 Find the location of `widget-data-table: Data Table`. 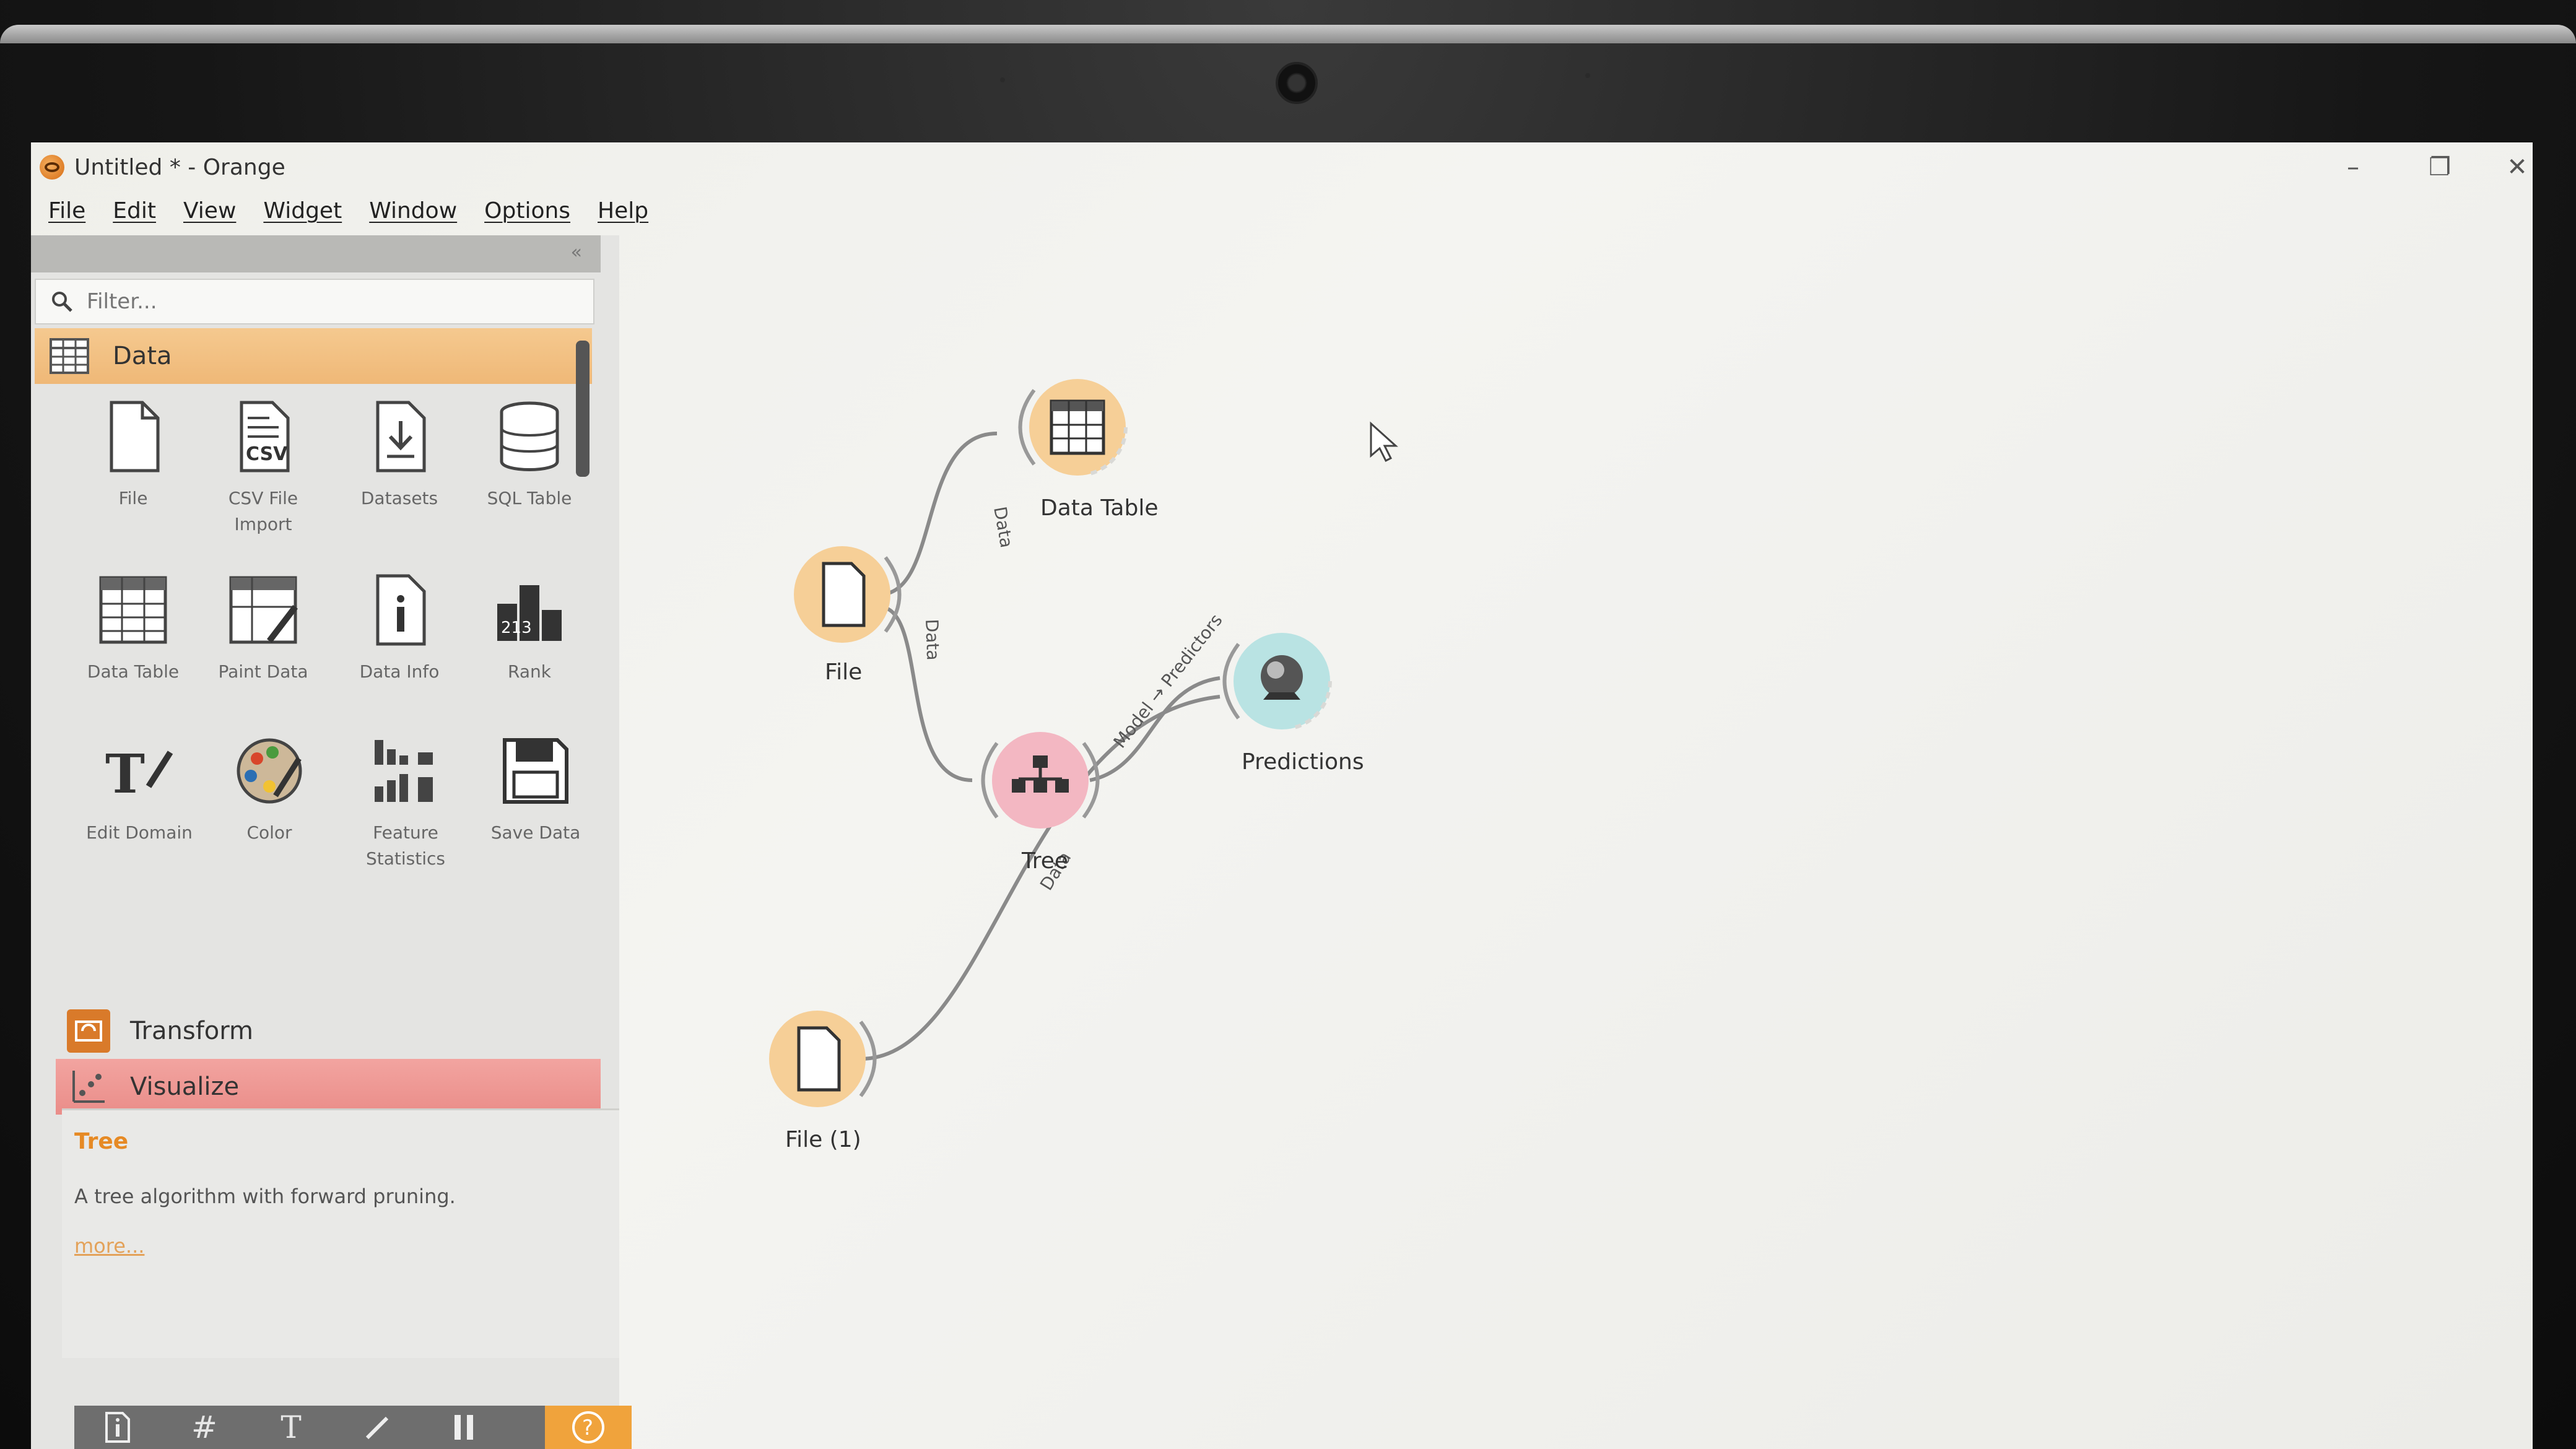

widget-data-table: Data Table is located at coordinates (133, 627).